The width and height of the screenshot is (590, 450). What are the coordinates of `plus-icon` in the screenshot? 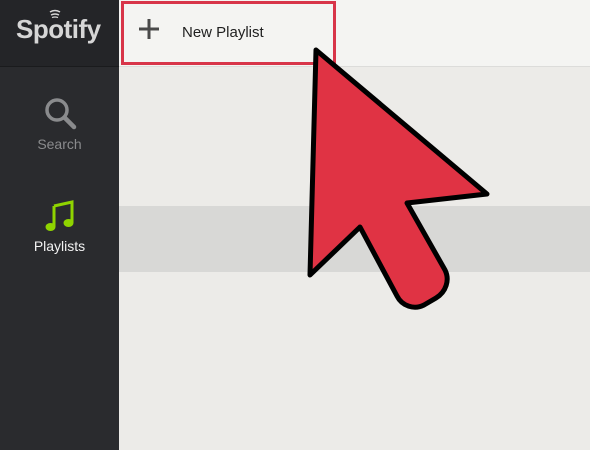 It's located at (149, 29).